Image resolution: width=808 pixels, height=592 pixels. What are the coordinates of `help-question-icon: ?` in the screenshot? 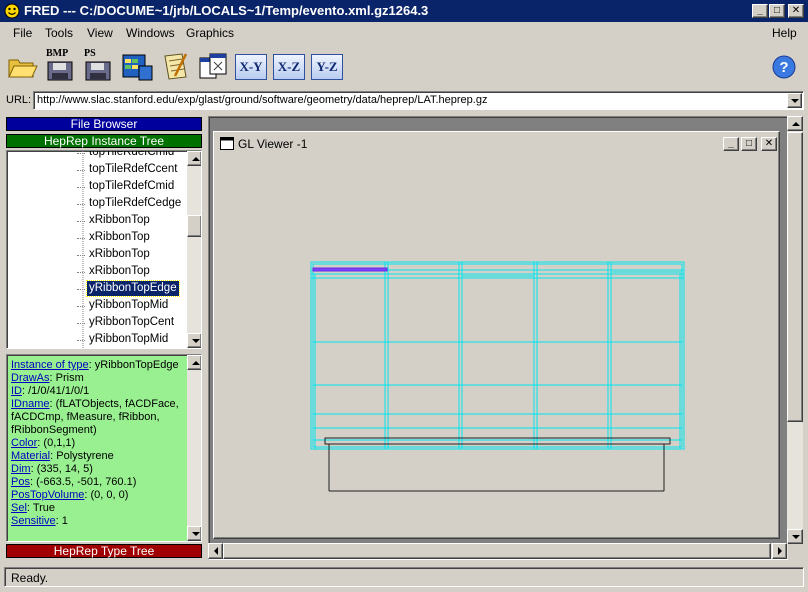 It's located at (784, 67).